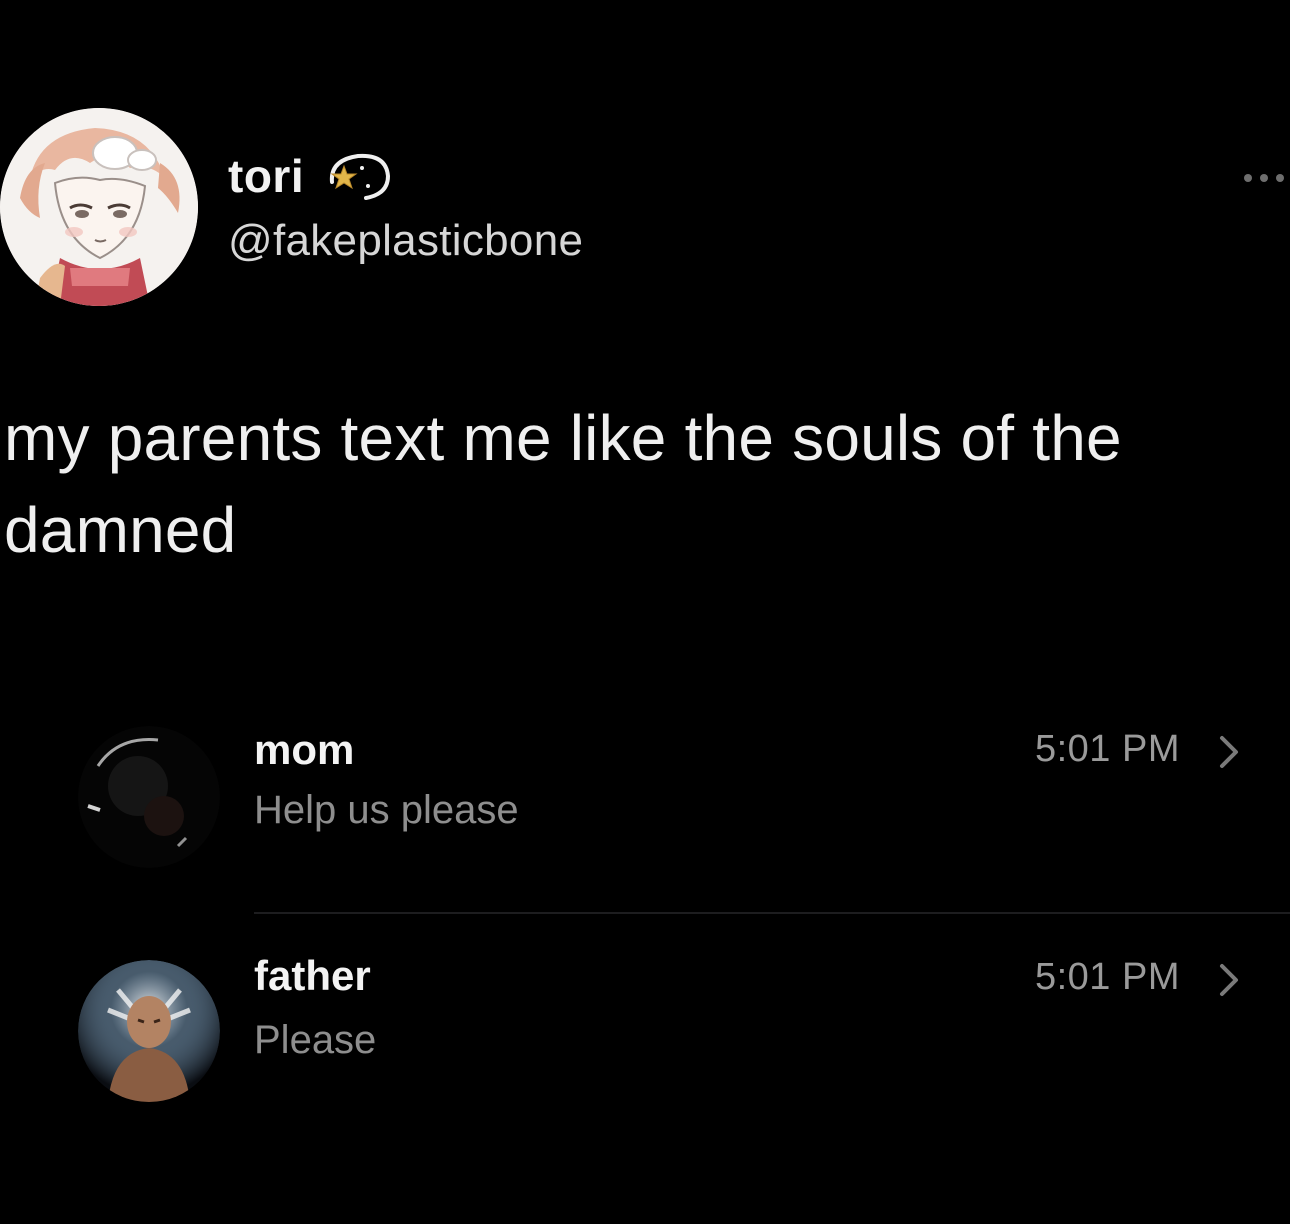 The height and width of the screenshot is (1224, 1290). I want to click on message-preview: Help us please, so click(386, 810).